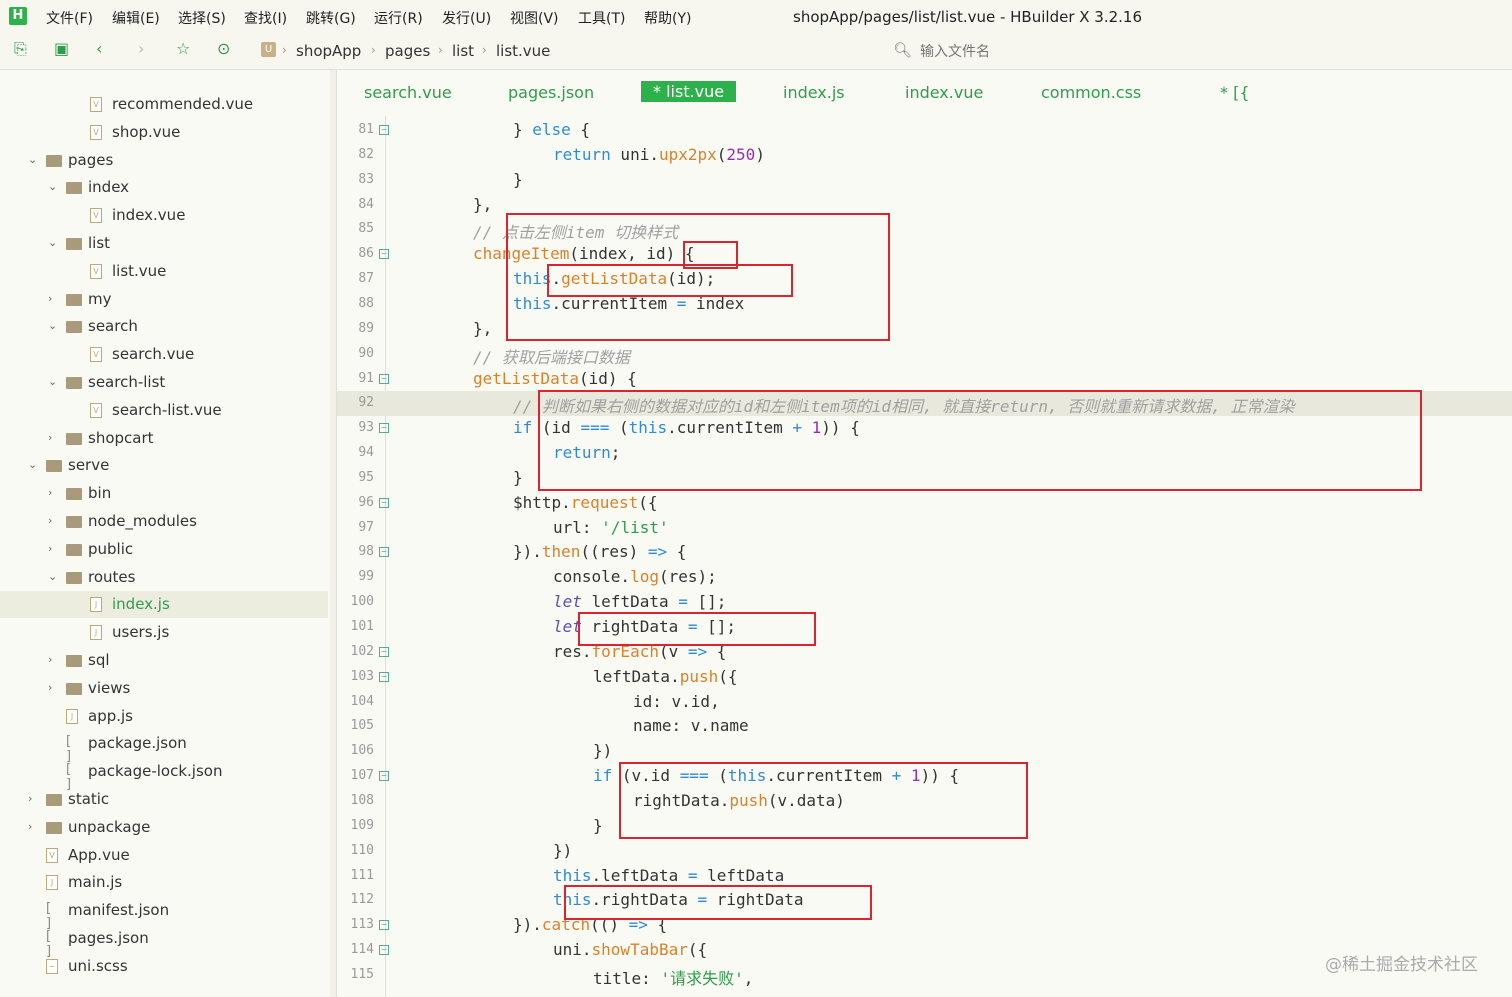 This screenshot has height=997, width=1512. What do you see at coordinates (164, 354) in the screenshot?
I see `tree-item: Vsearch.vue` at bounding box center [164, 354].